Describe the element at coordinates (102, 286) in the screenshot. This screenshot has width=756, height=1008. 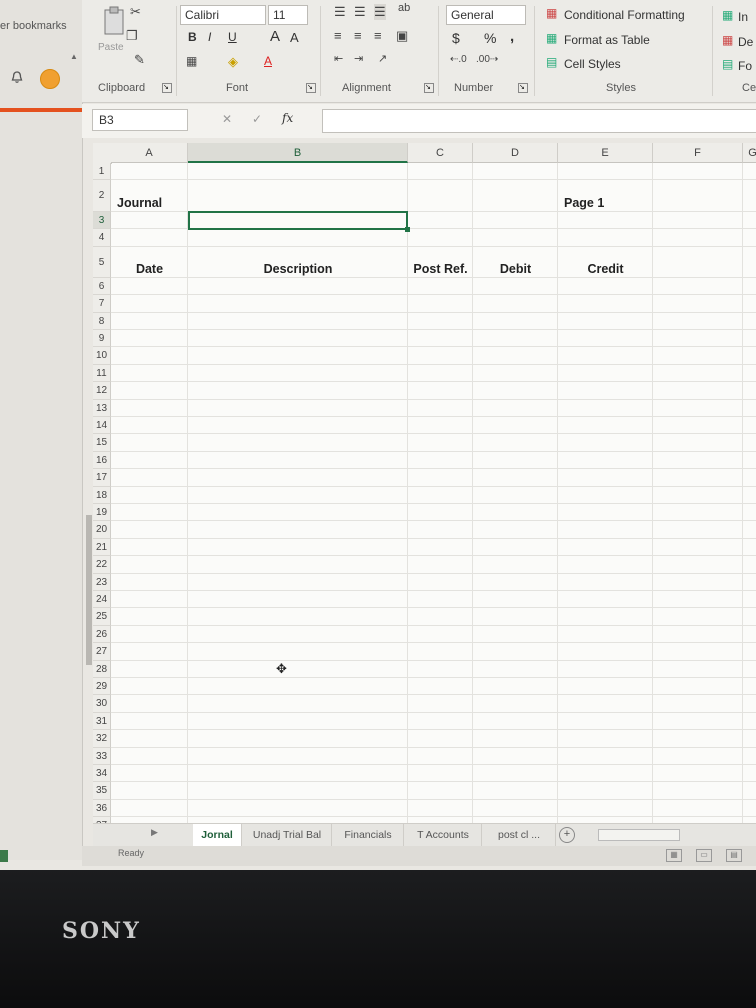
I see `row-header-6: 6` at that location.